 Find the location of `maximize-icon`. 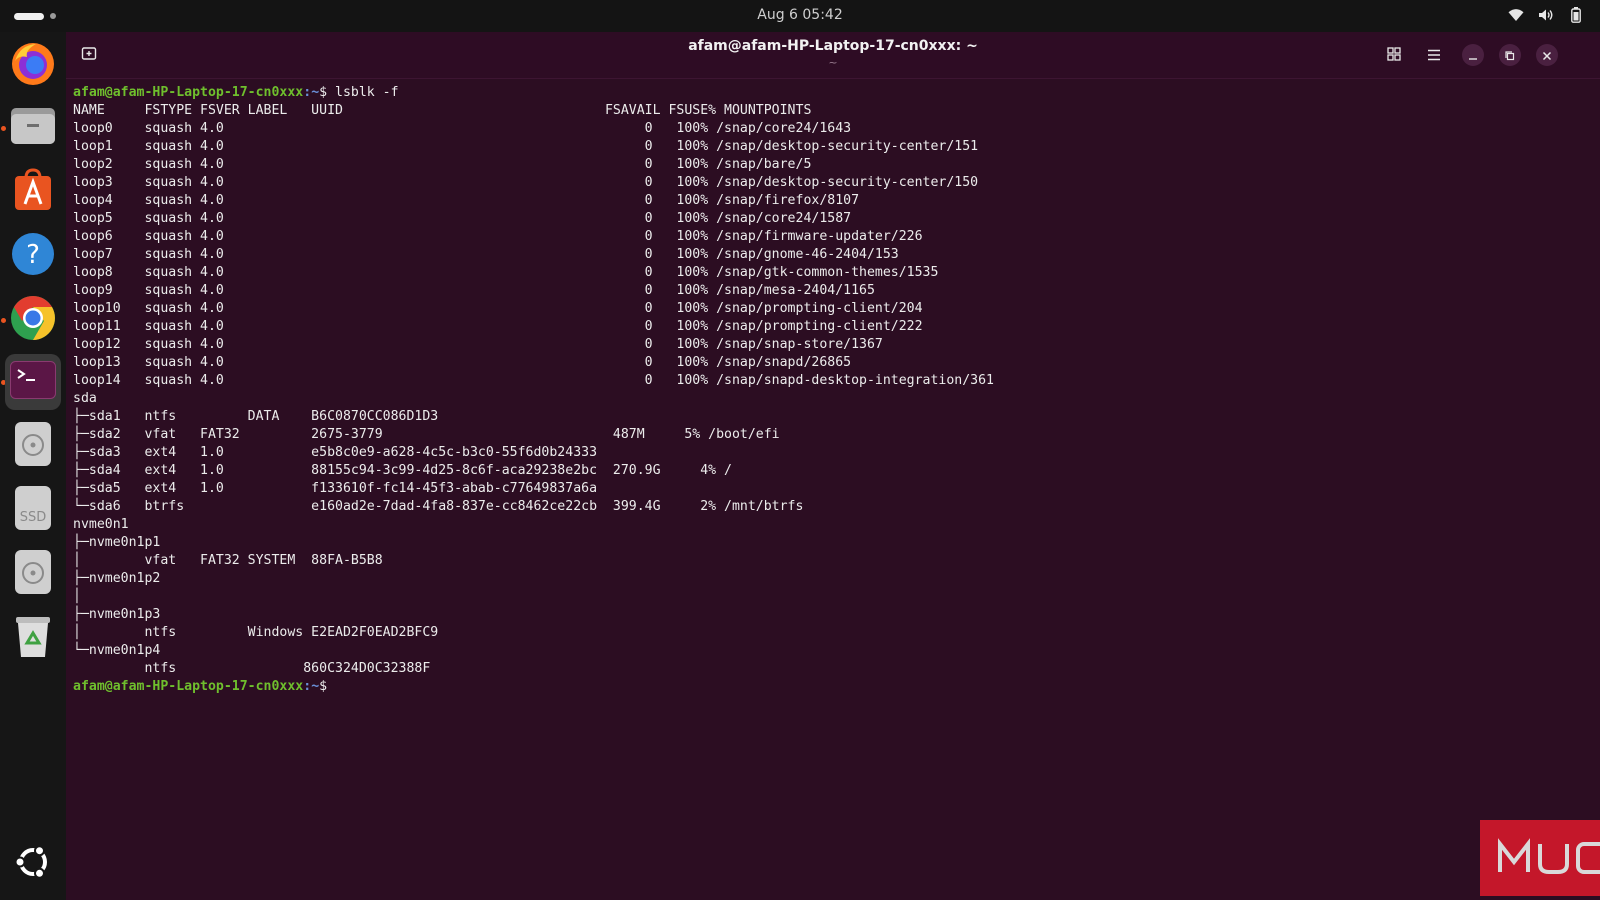

maximize-icon is located at coordinates (1510, 55).